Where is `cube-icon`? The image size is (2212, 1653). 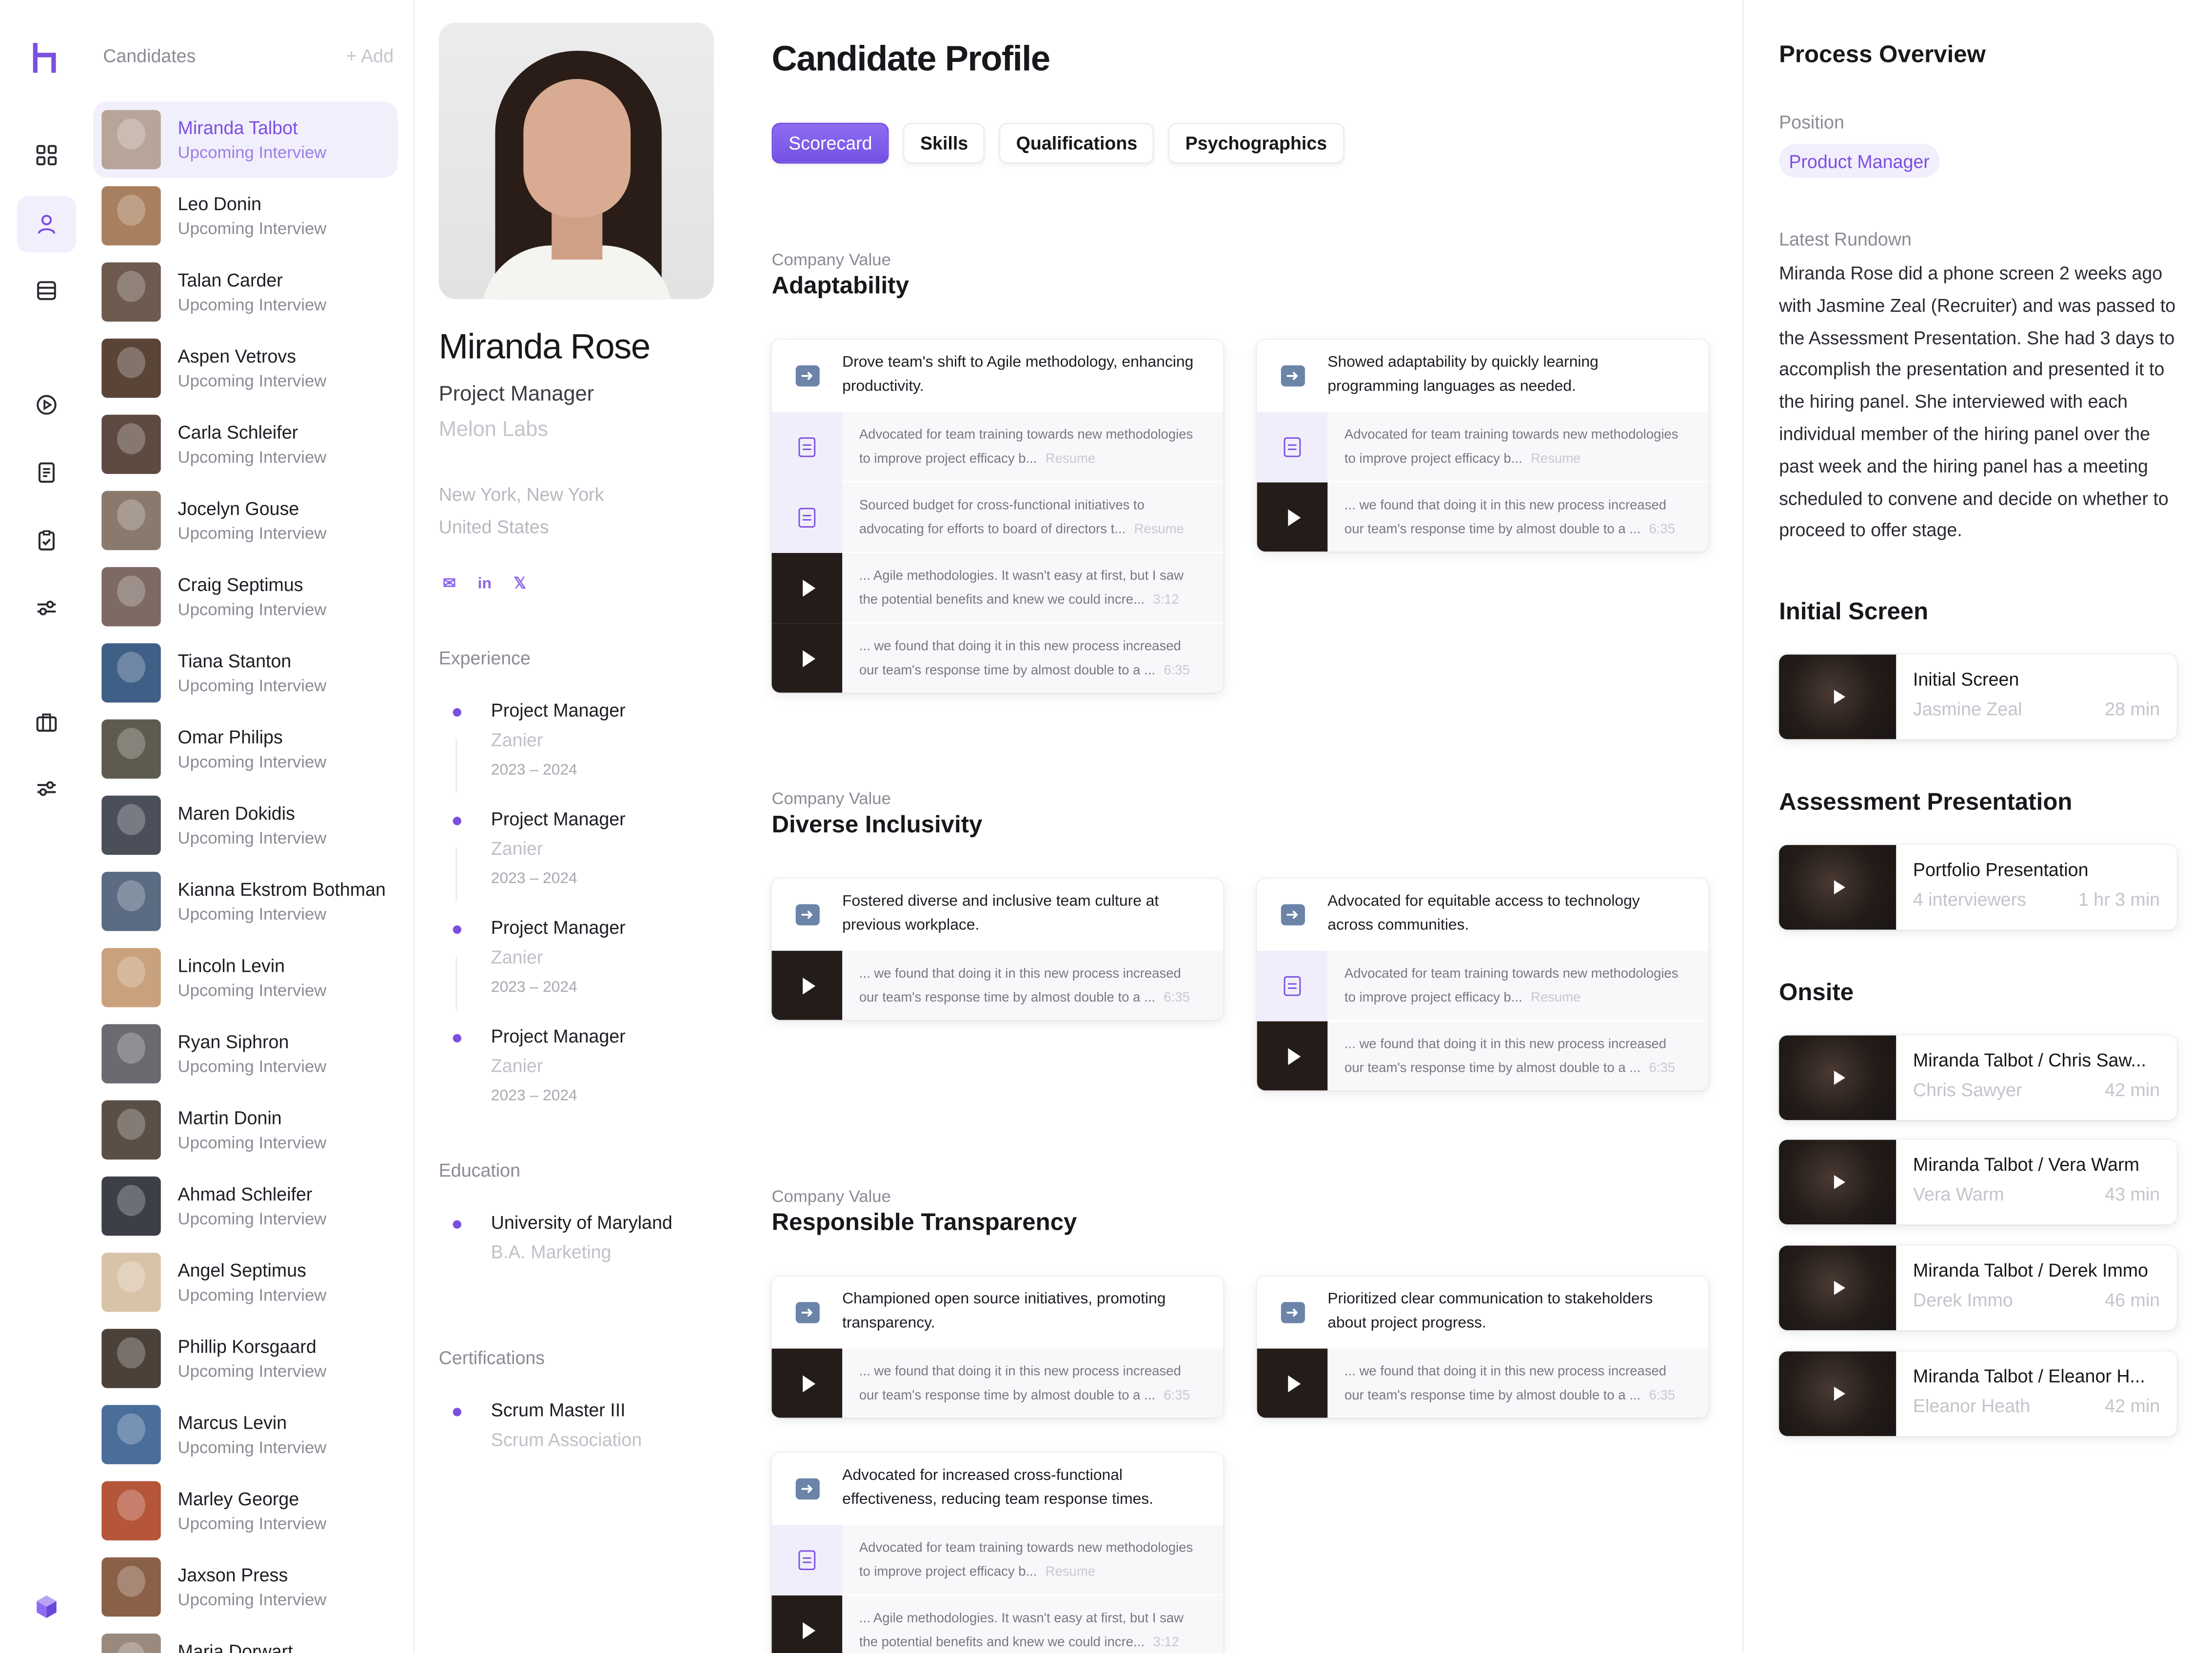
cube-icon is located at coordinates (46, 1606).